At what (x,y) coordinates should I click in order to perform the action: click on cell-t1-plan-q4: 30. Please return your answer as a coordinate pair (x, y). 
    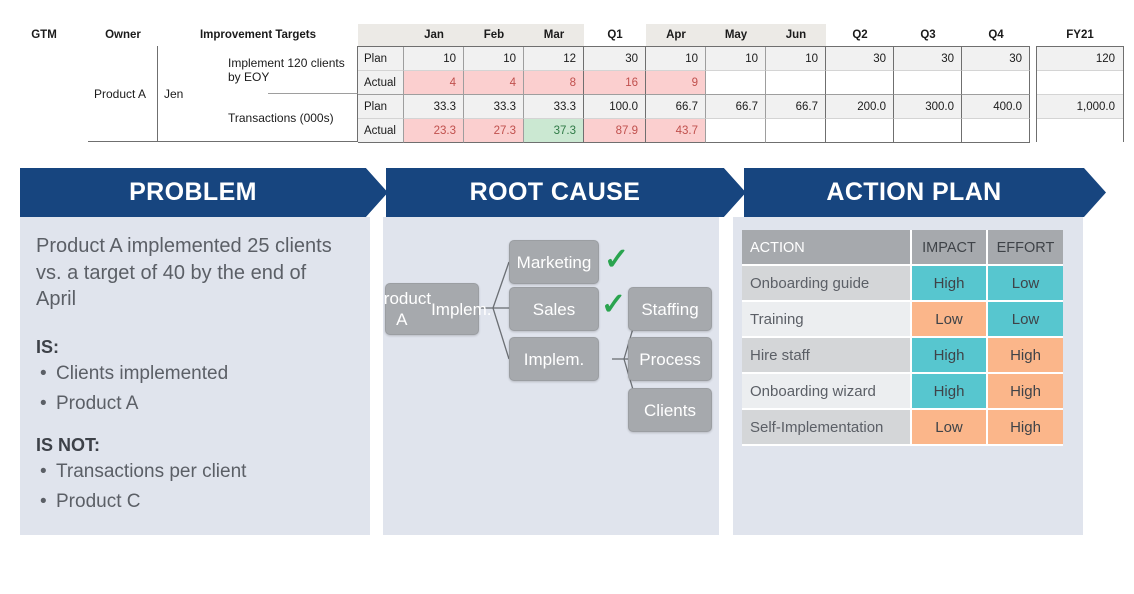
    Looking at the image, I should click on (996, 59).